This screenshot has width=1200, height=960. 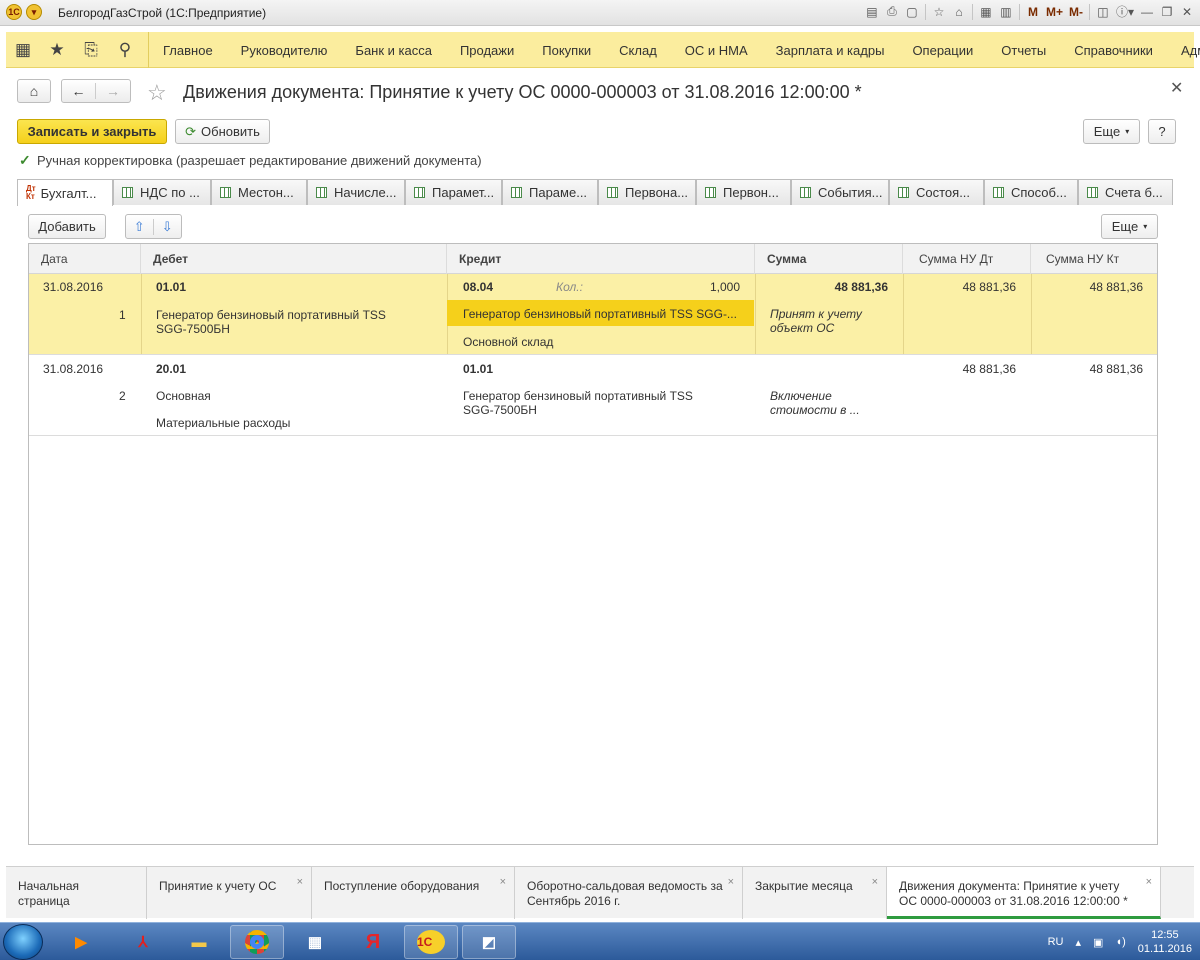 I want to click on back-forward-buttons: ← →, so click(x=96, y=91).